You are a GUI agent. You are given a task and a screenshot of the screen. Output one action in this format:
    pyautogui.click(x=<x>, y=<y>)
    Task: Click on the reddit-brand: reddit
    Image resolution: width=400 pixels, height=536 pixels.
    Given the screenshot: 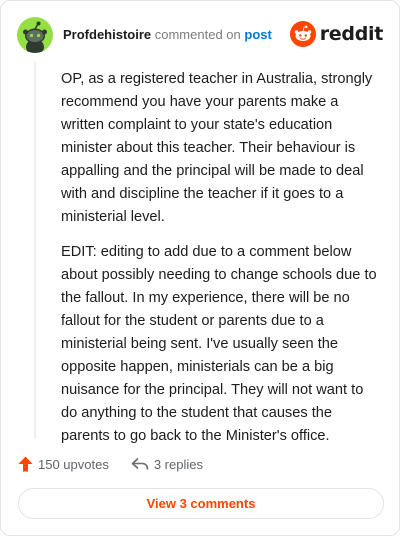 What is the action you would take?
    pyautogui.click(x=336, y=34)
    